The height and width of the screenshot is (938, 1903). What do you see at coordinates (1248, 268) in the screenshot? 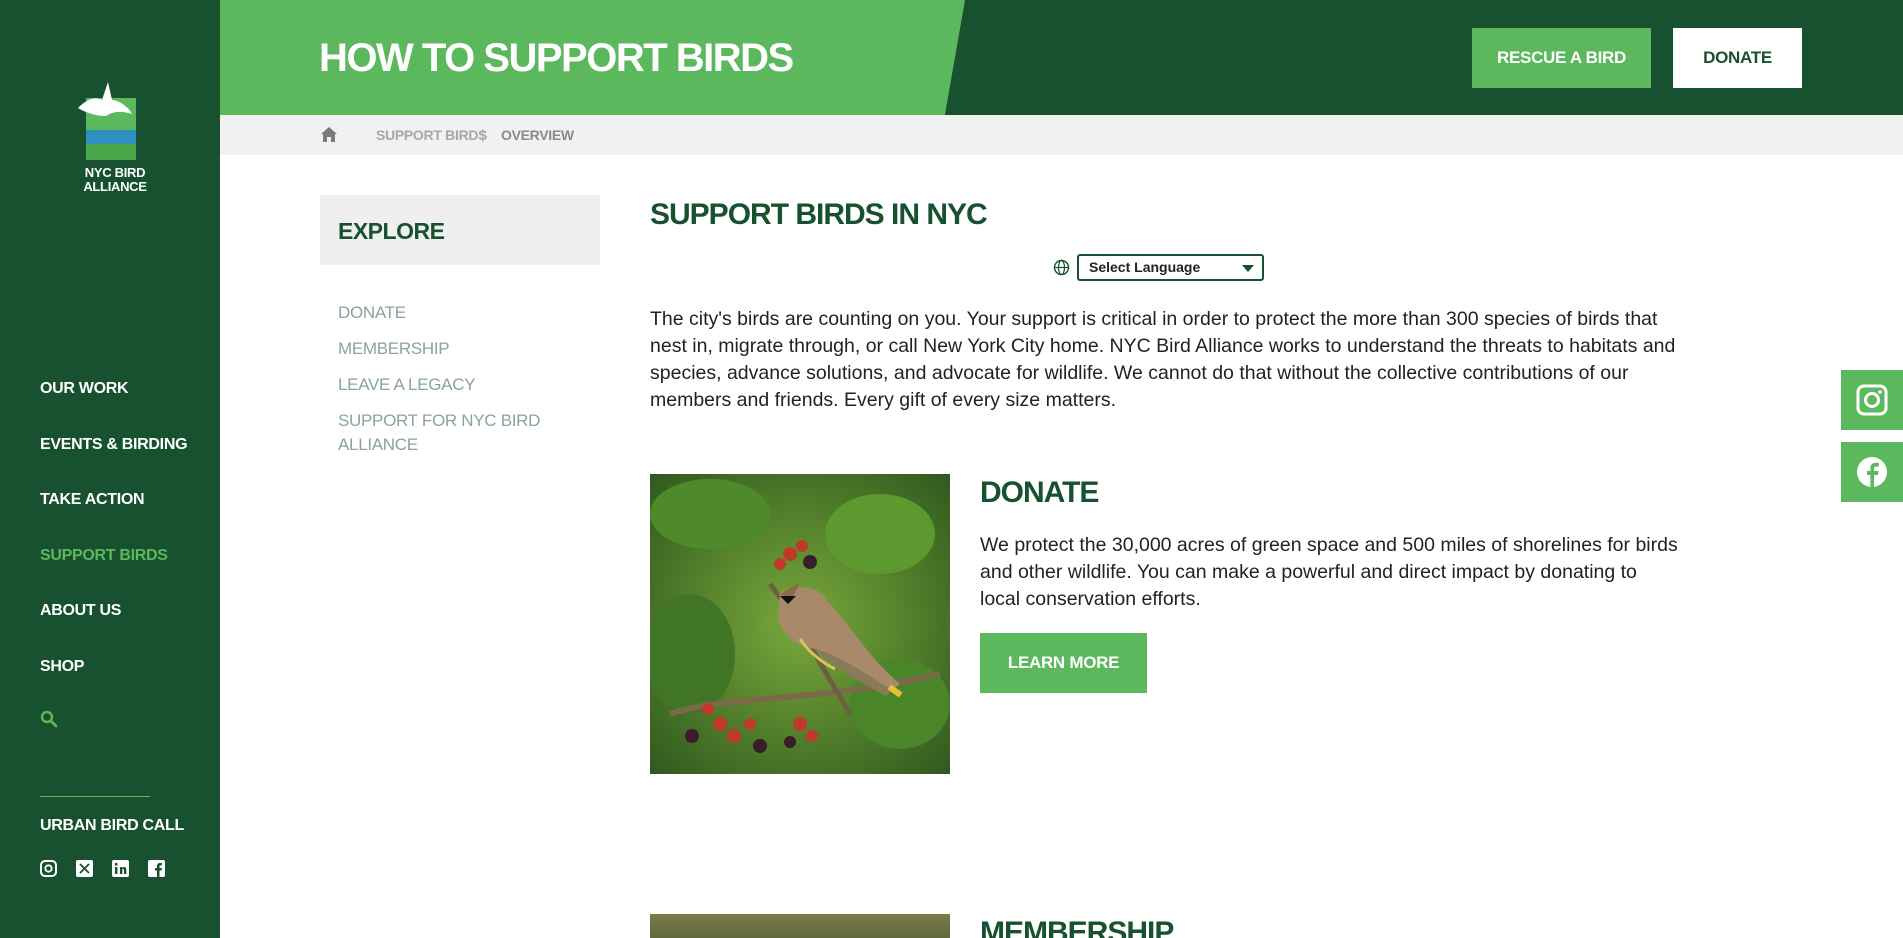
I see `chevron-down-icon` at bounding box center [1248, 268].